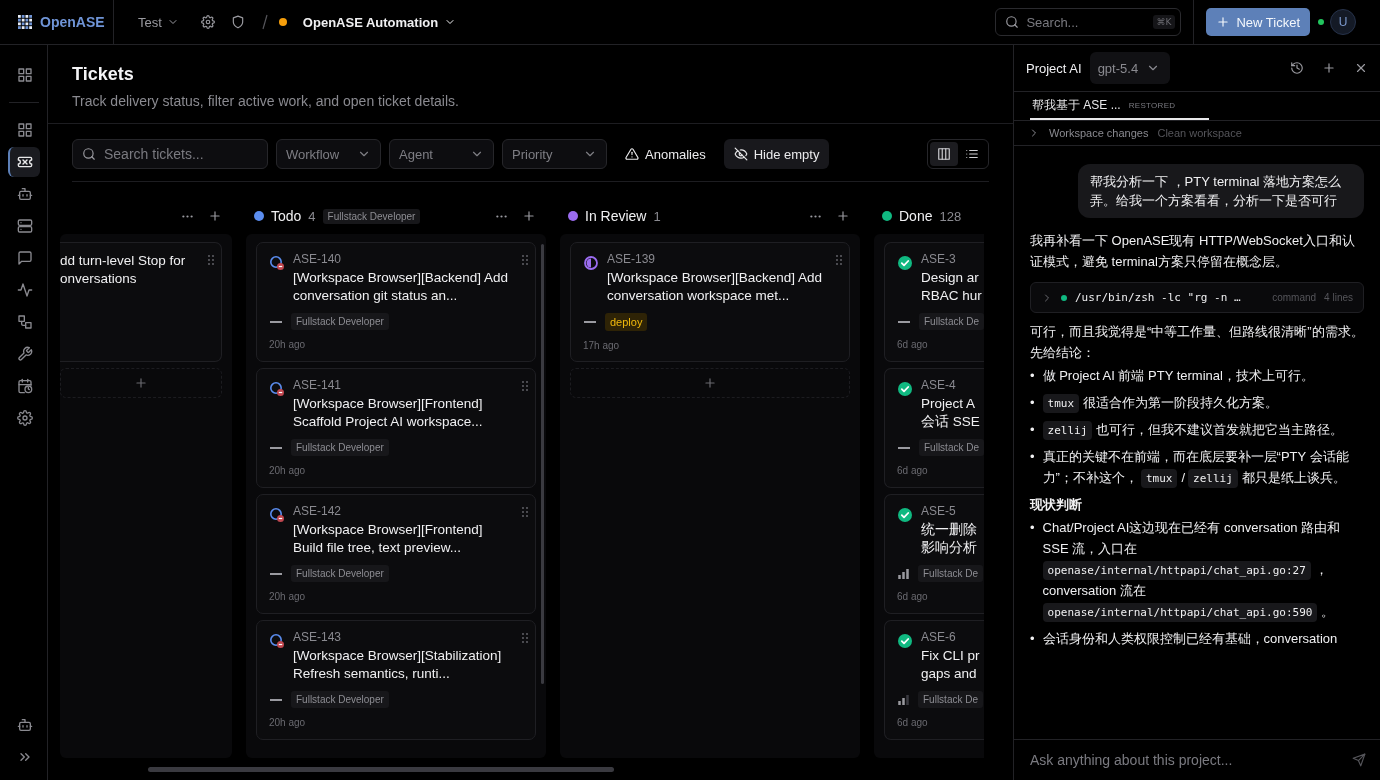  Describe the element at coordinates (1130, 68) in the screenshot. I see `model-dropdown: gpt-5.4` at that location.